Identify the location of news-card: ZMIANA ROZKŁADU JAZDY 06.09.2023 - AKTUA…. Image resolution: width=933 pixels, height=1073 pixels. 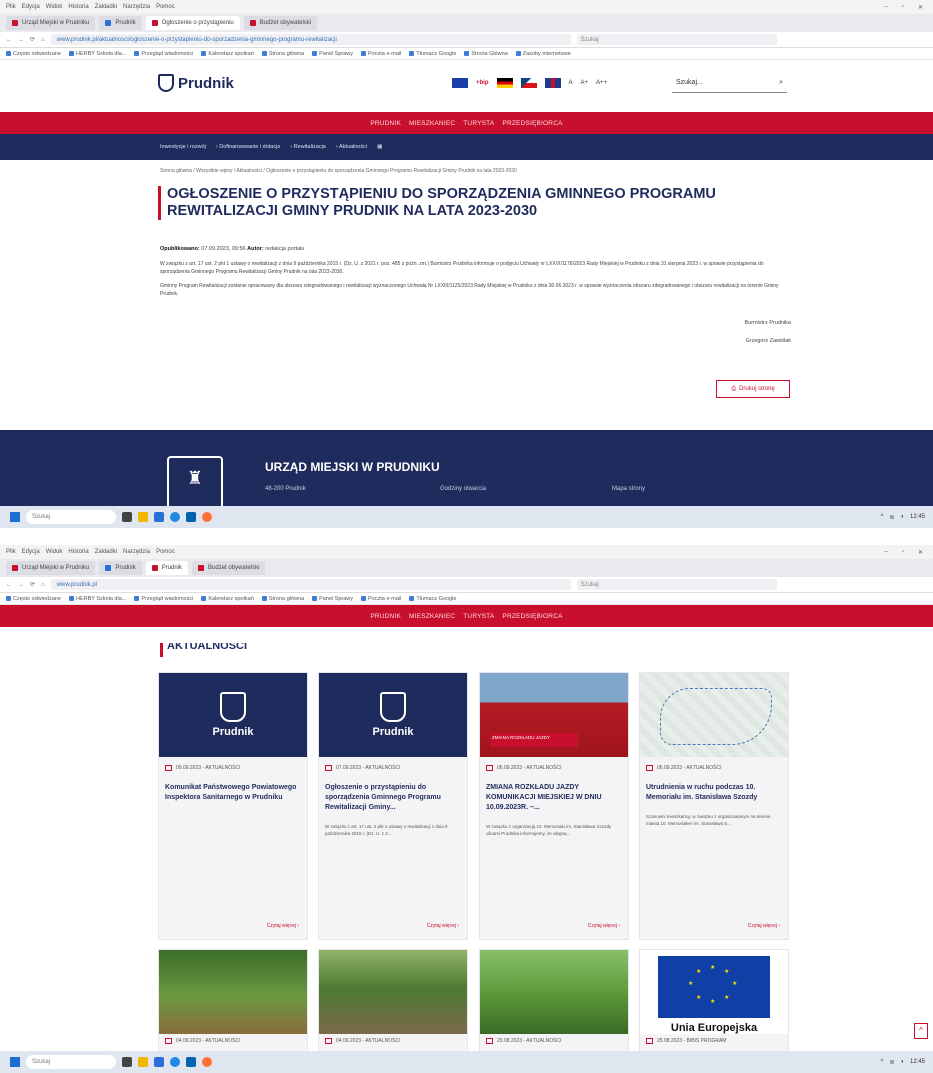
(554, 806).